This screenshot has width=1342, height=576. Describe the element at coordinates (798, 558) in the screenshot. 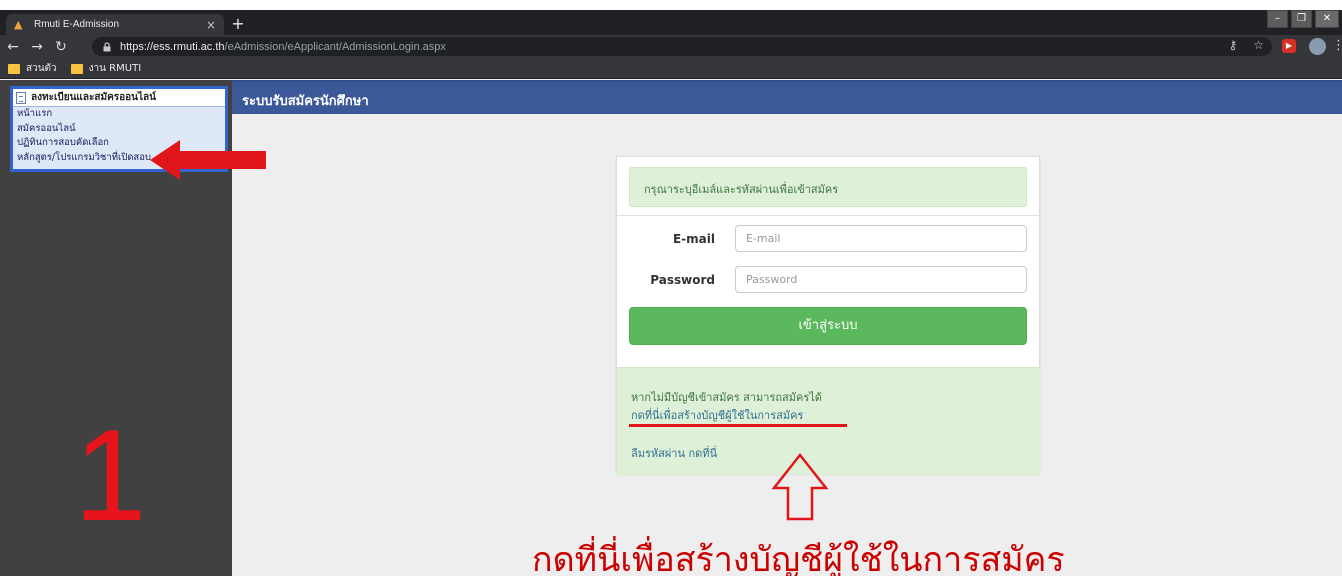

I see `instruction-caption-annotation: กดที่นี่เพื่อสร้างบัญชีผู้ใช้ในการสมัคร` at that location.